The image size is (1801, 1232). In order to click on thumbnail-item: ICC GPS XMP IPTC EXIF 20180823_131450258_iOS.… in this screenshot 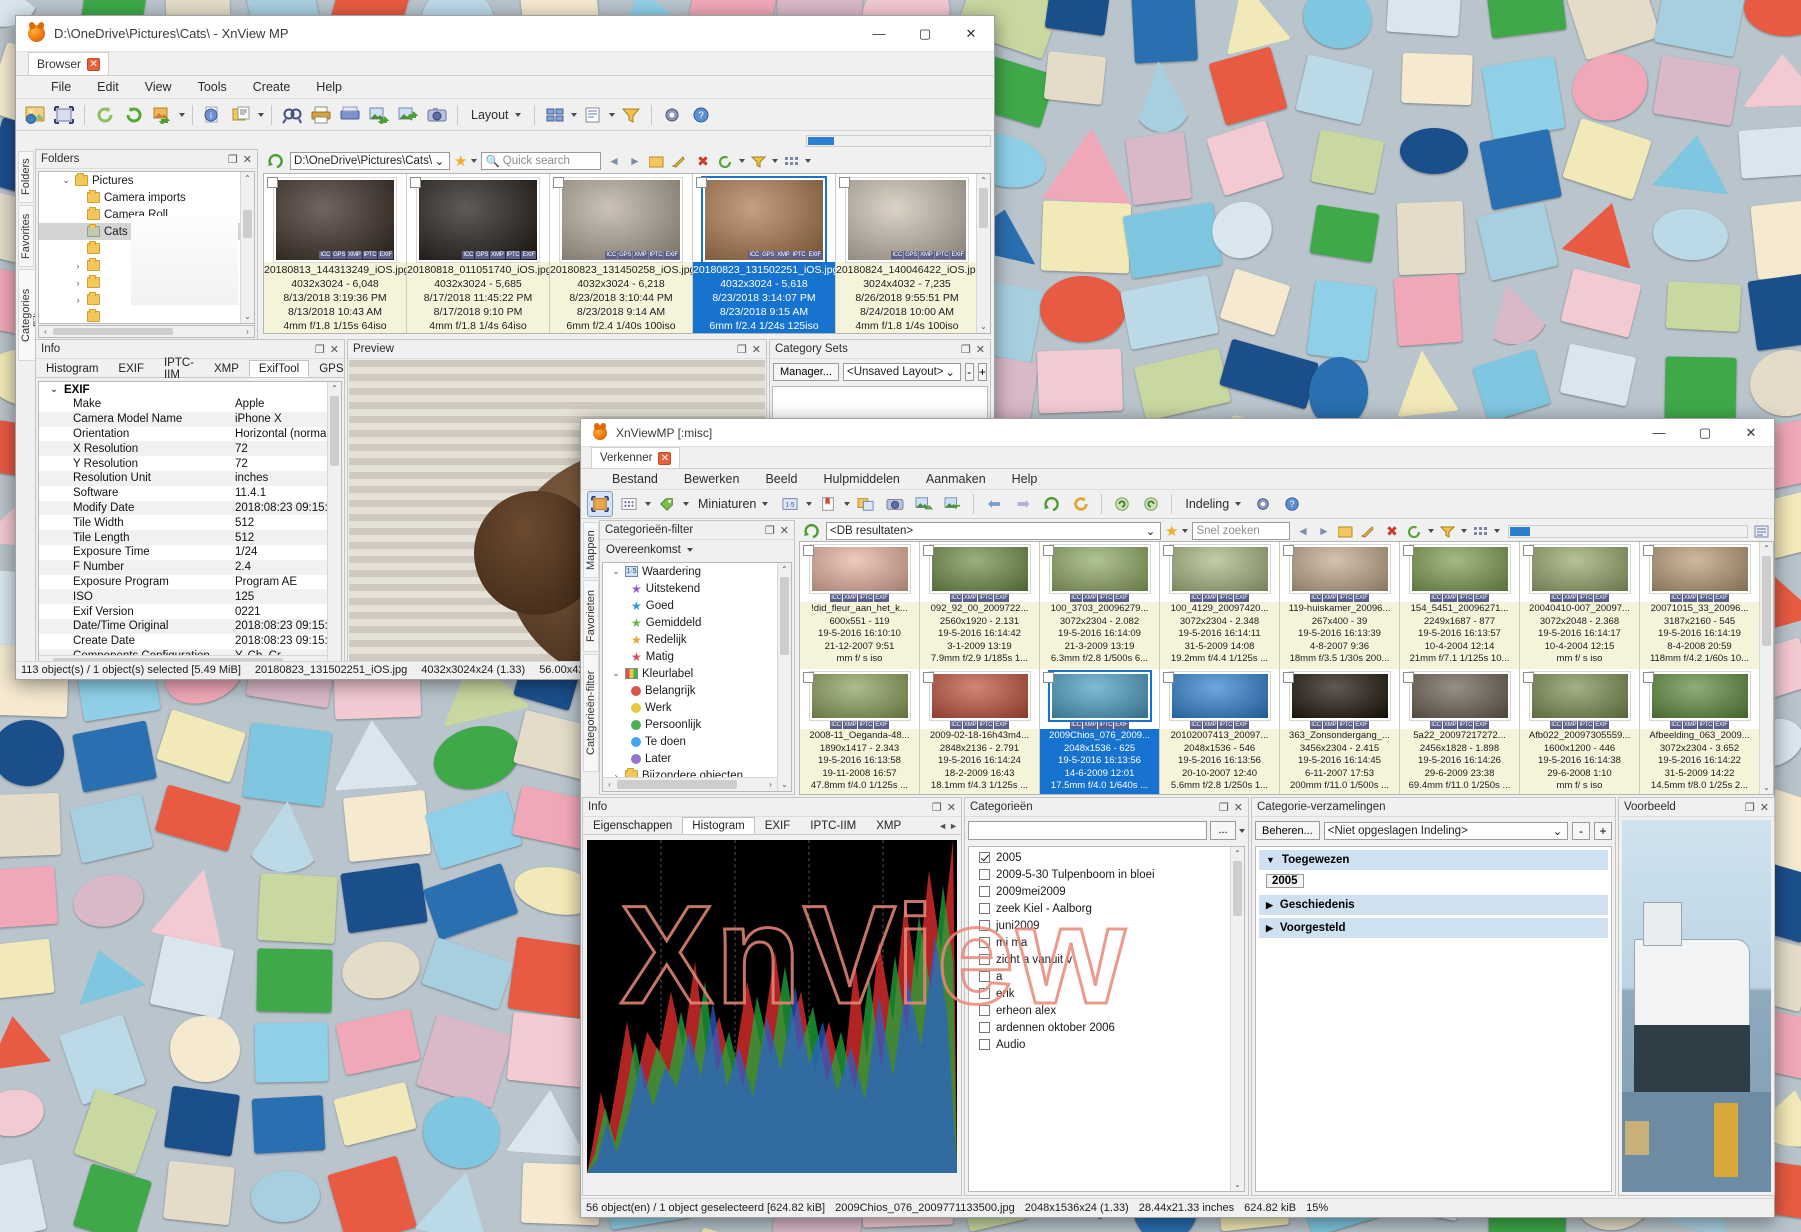, I will do `click(621, 253)`.